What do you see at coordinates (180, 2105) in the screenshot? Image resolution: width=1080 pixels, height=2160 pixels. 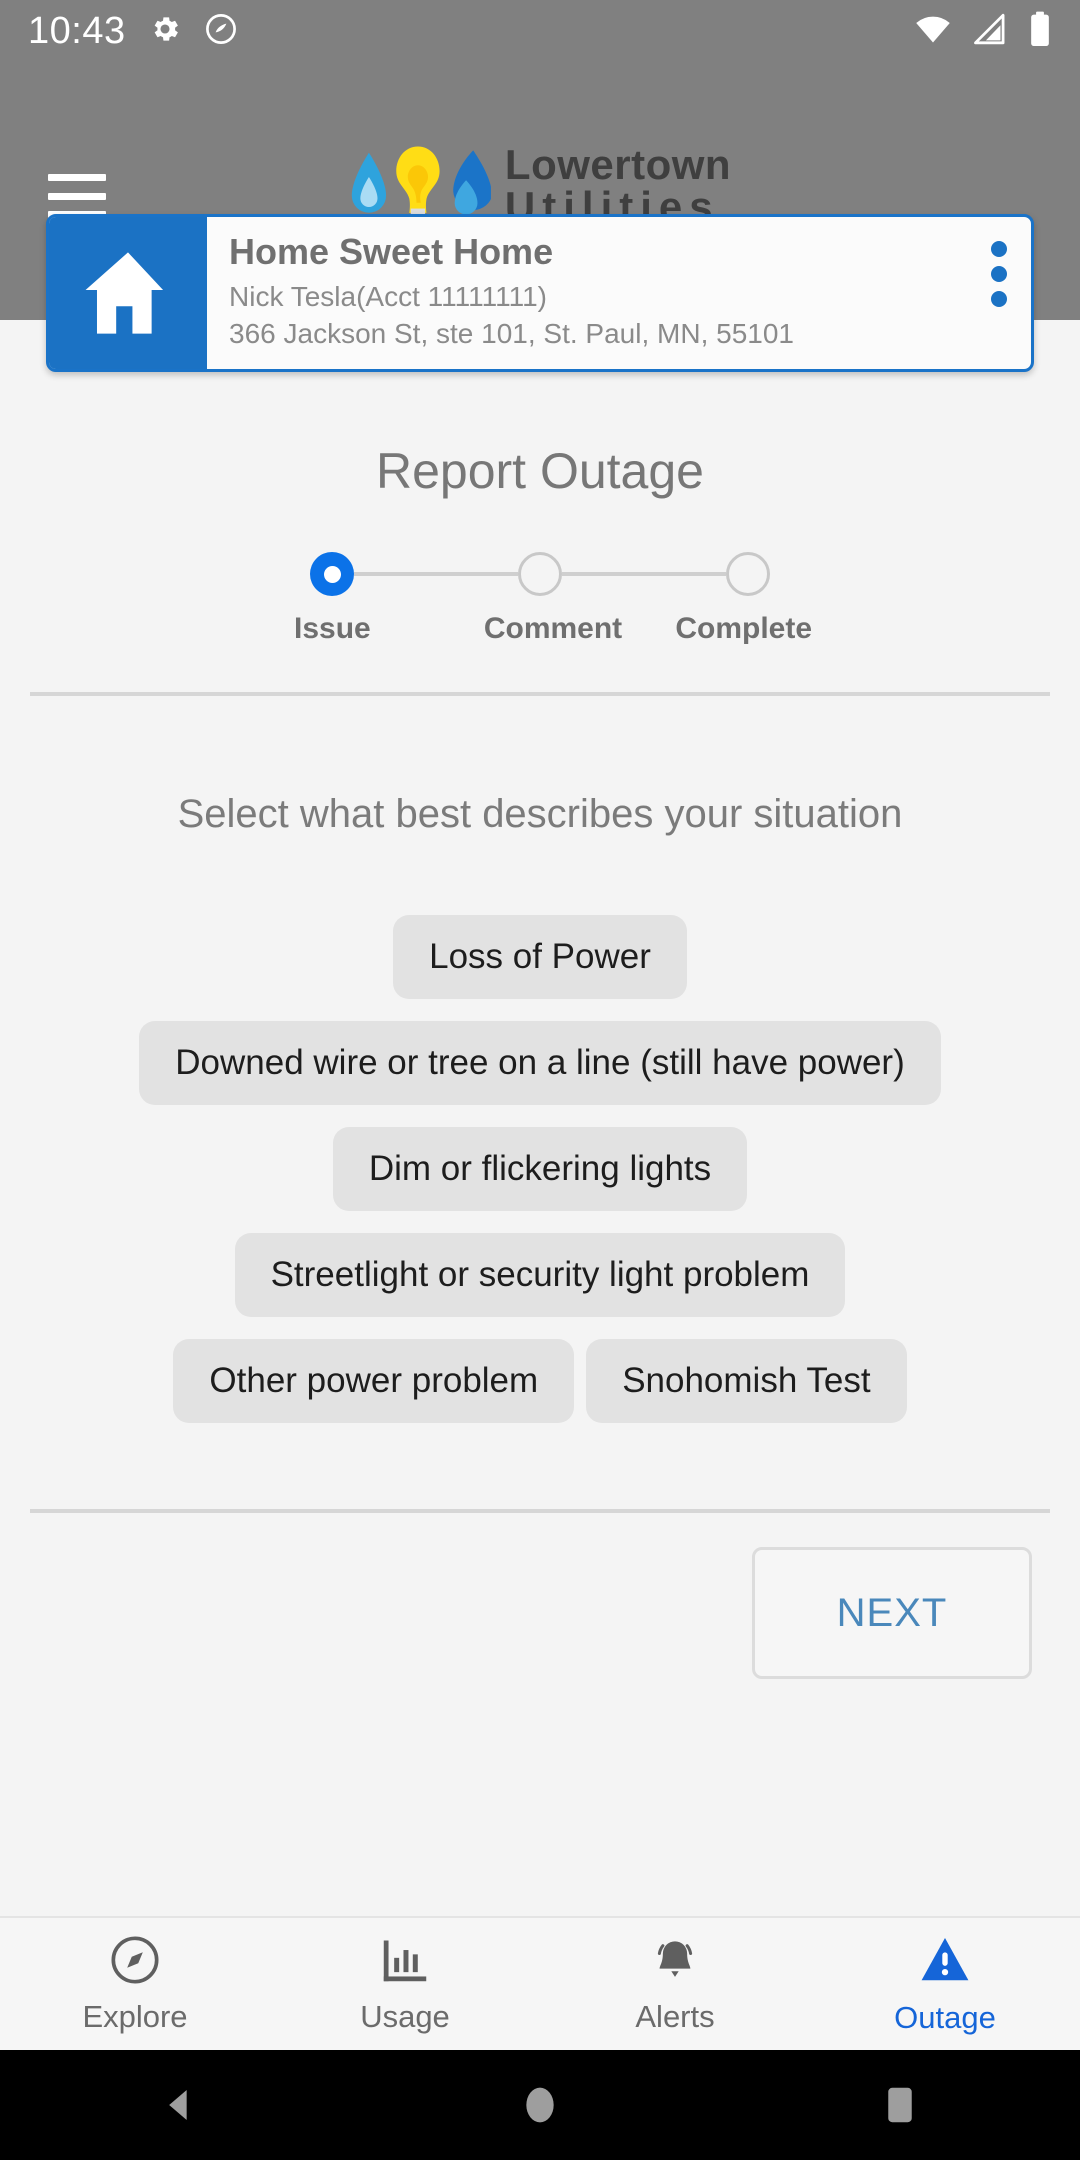 I see `back-triangle-icon` at bounding box center [180, 2105].